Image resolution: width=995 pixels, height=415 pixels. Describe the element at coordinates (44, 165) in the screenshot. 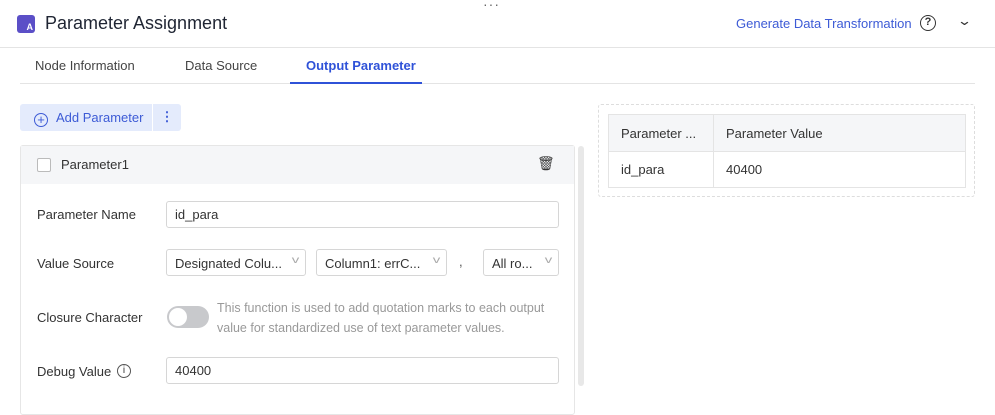

I see `parameter-checkbox` at that location.